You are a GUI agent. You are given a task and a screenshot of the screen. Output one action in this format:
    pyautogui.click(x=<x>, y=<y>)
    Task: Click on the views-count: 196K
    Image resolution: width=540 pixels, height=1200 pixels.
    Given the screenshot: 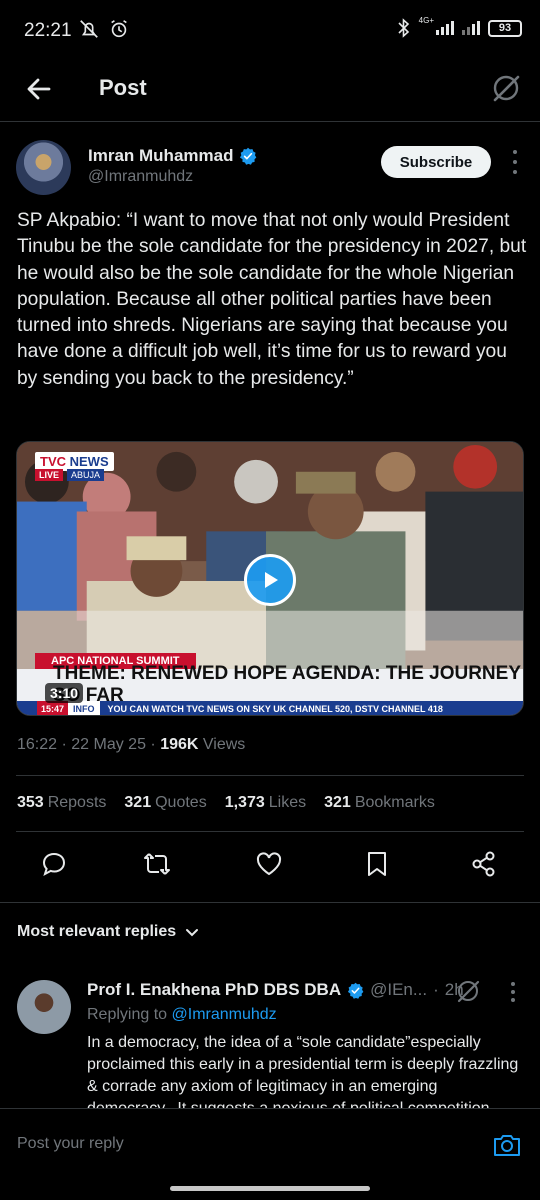 What is the action you would take?
    pyautogui.click(x=179, y=744)
    